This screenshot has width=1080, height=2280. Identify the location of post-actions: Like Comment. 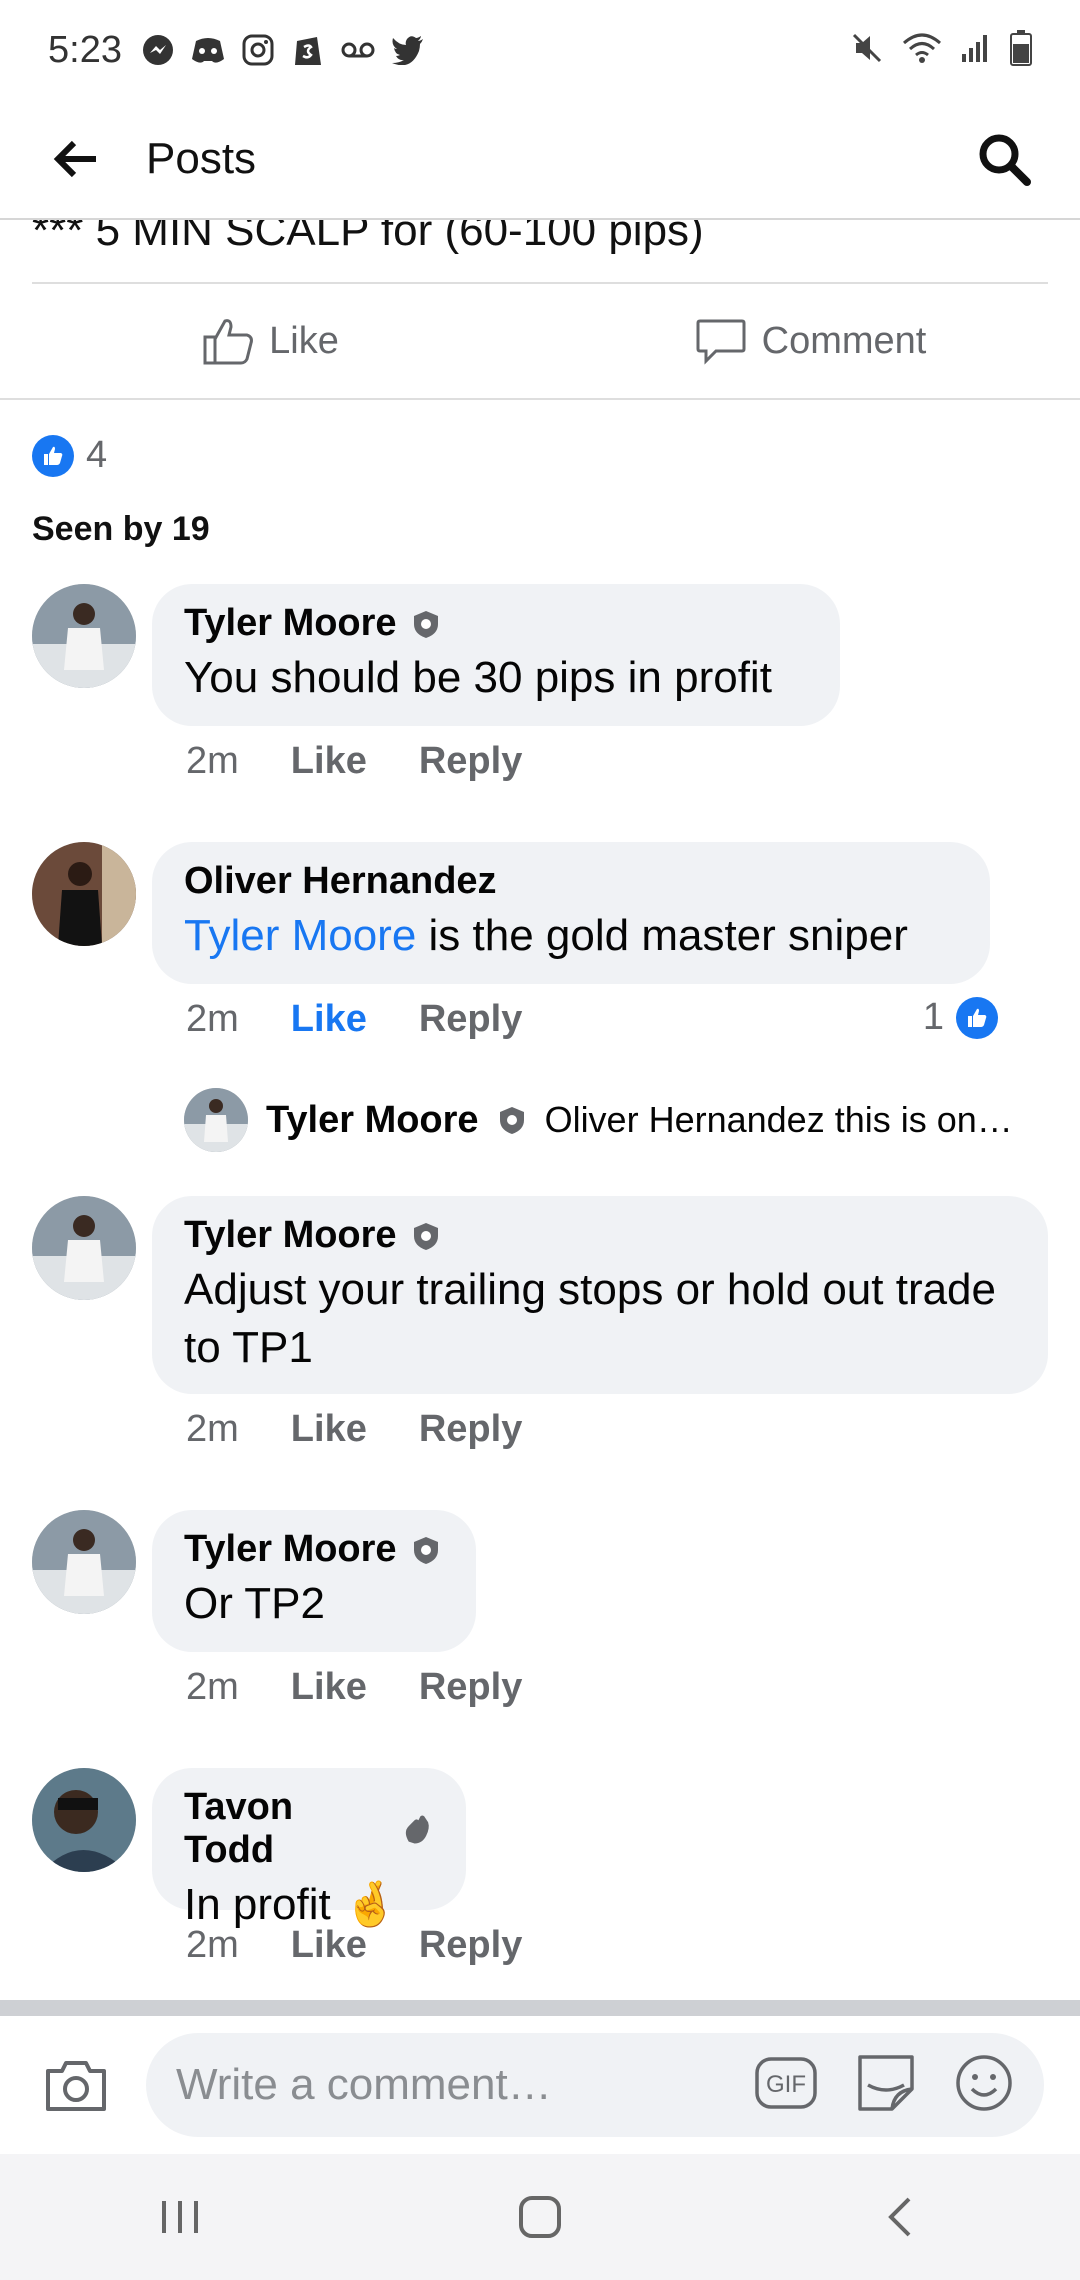
(540, 341).